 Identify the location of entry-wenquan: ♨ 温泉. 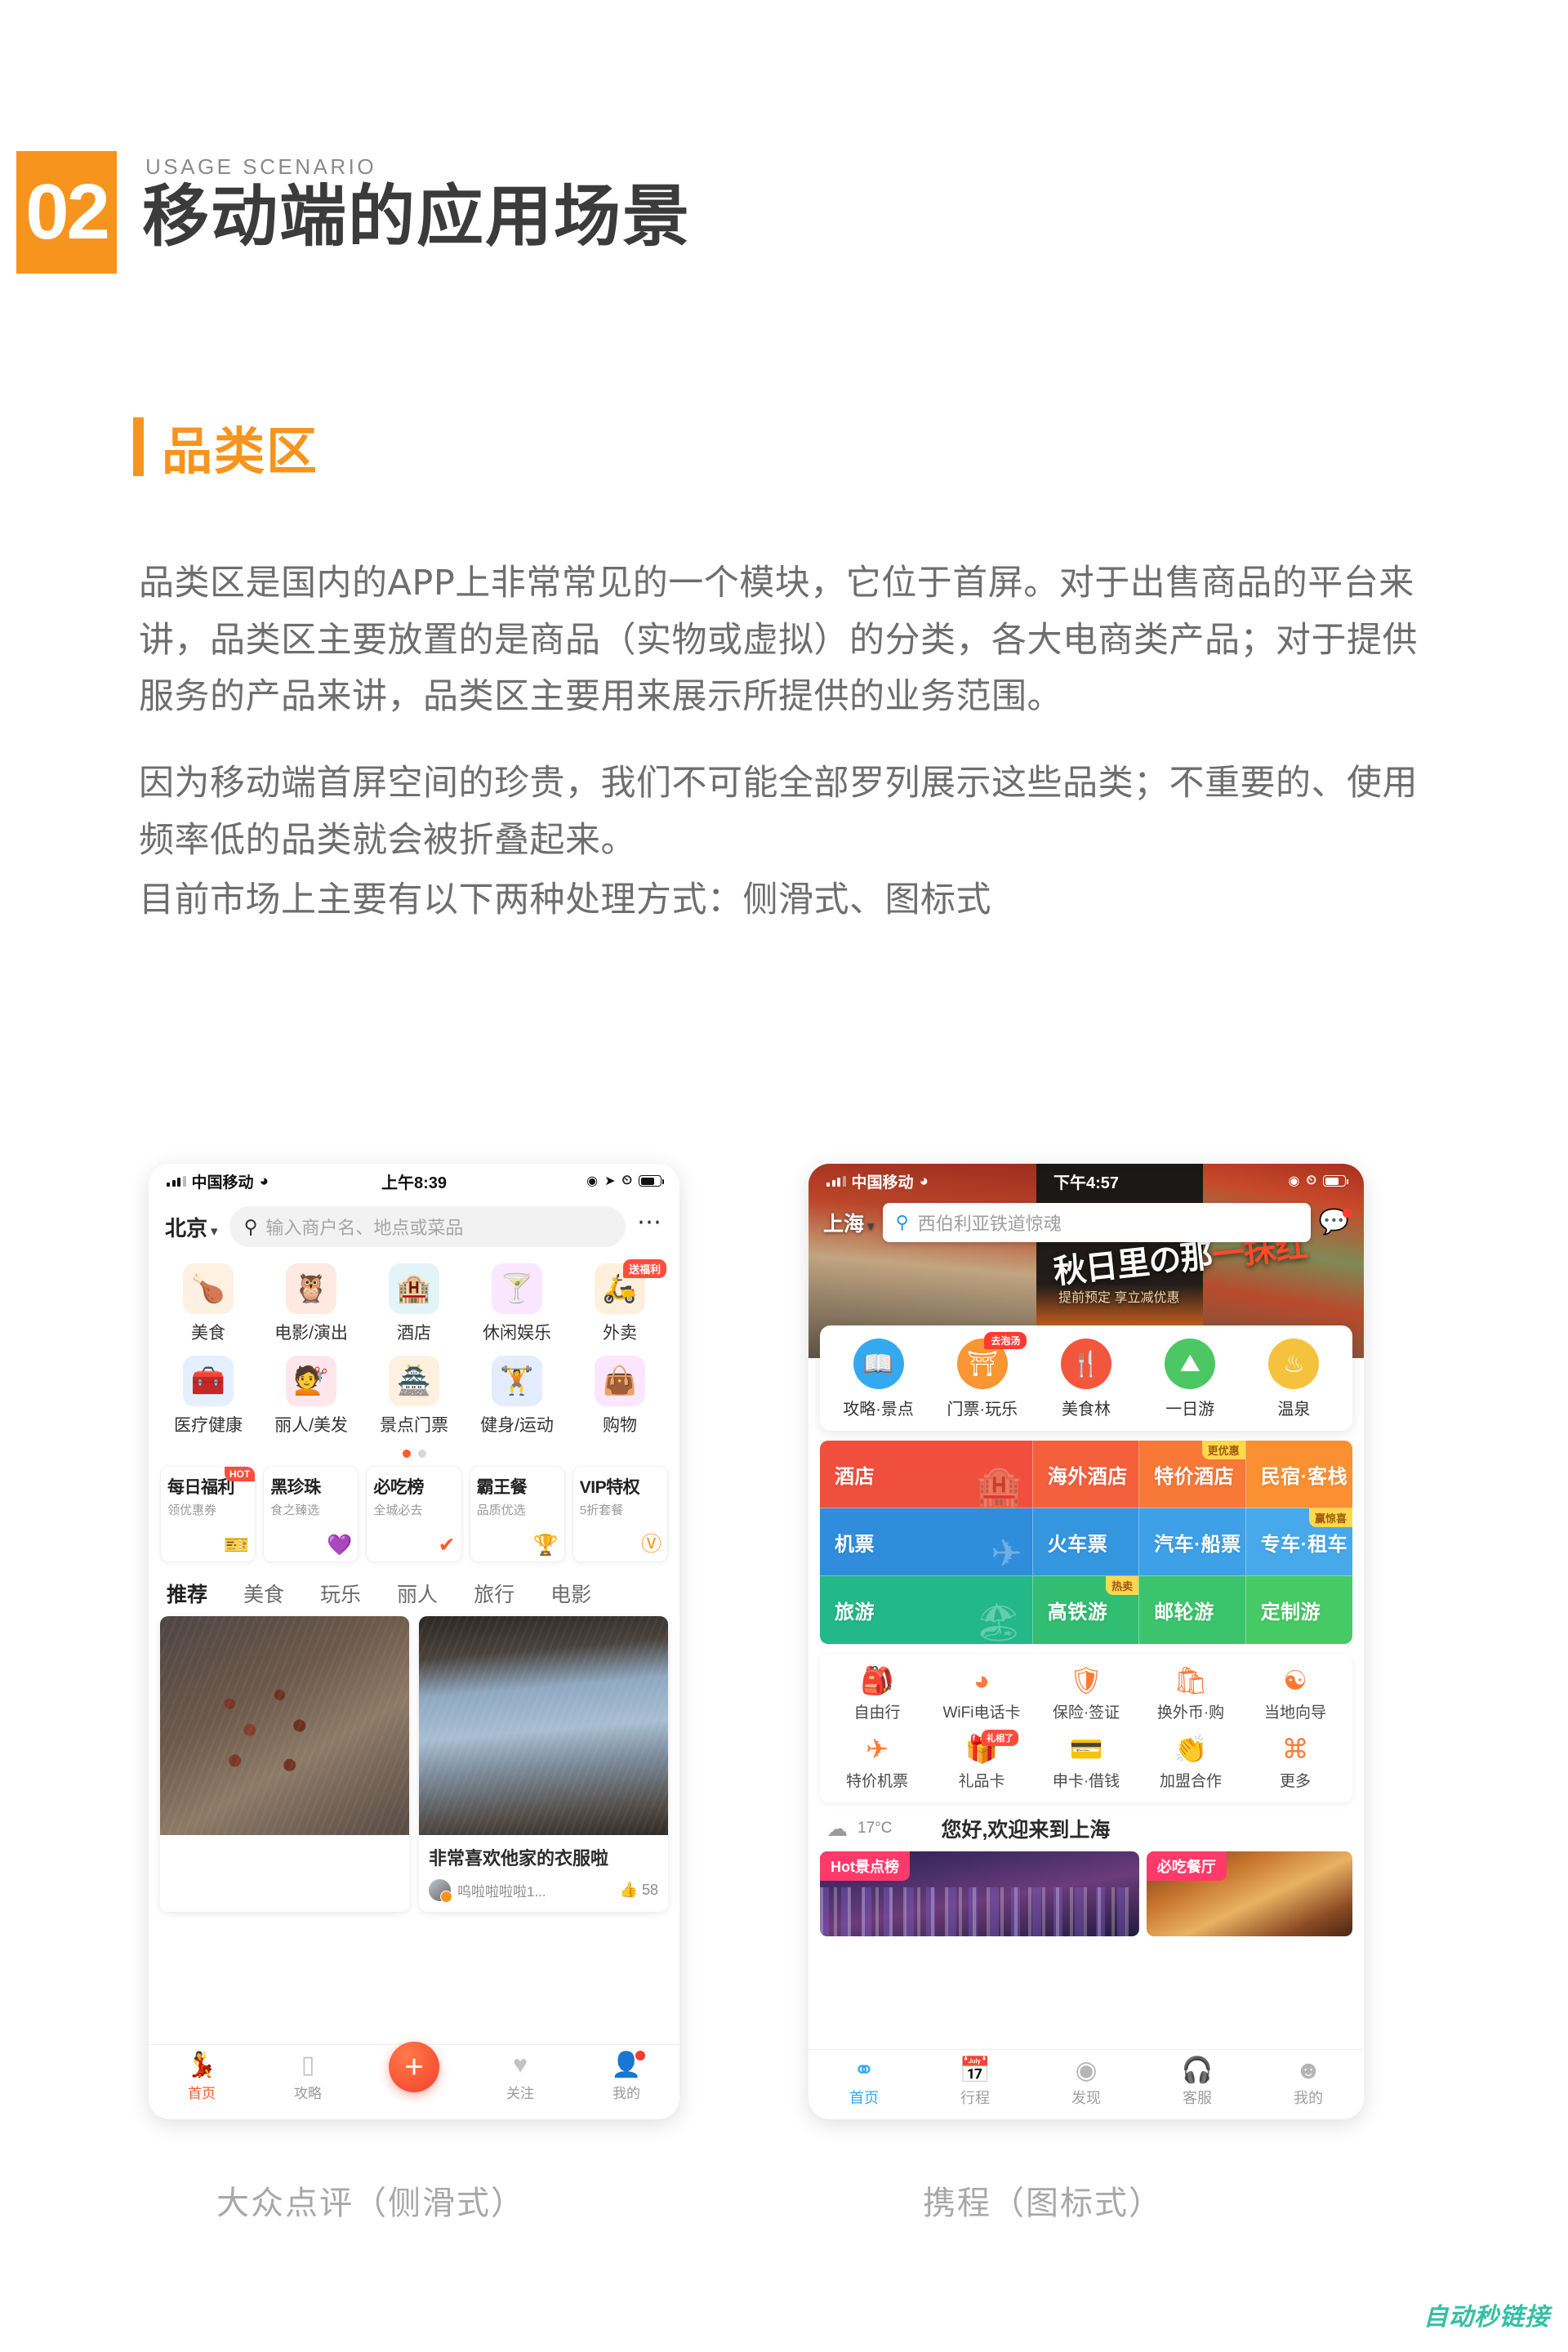
(1294, 1379).